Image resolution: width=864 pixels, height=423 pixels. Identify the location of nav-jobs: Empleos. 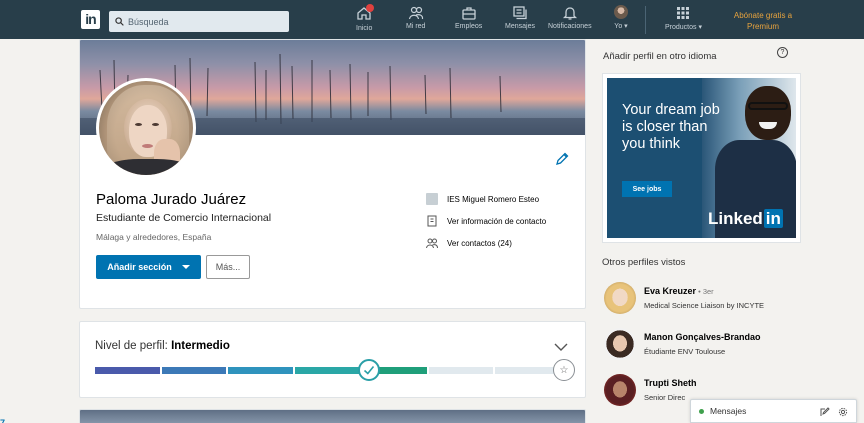
(468, 21).